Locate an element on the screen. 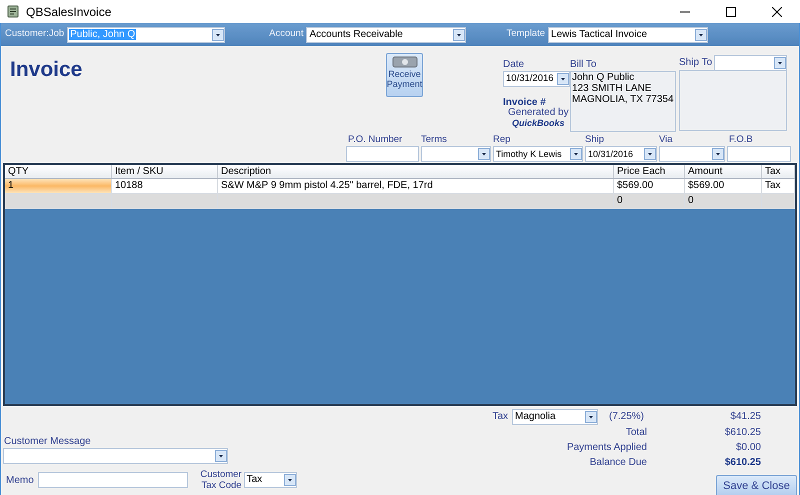  address-line: MAGNOLIA, TX 77354 is located at coordinates (623, 99).